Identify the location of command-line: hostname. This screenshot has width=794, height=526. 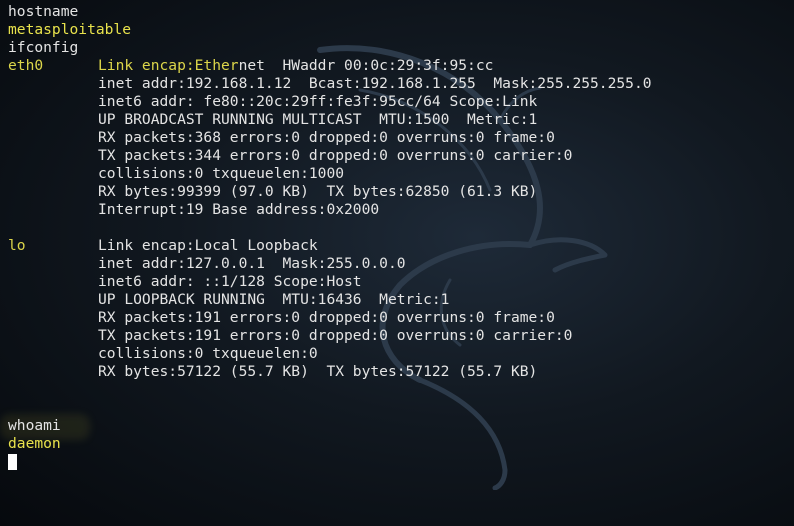
(397, 12).